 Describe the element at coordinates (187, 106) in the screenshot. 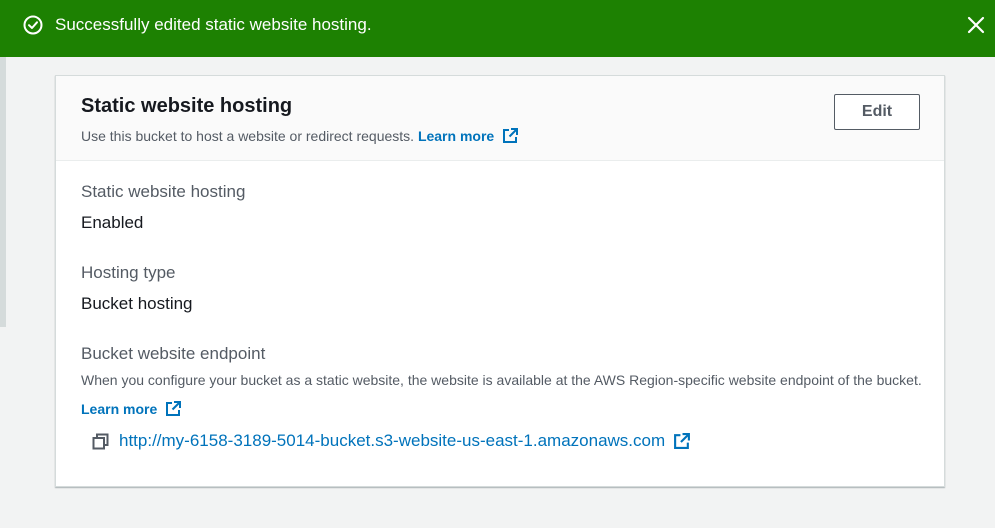

I see `panel-title: Static website hosting` at that location.